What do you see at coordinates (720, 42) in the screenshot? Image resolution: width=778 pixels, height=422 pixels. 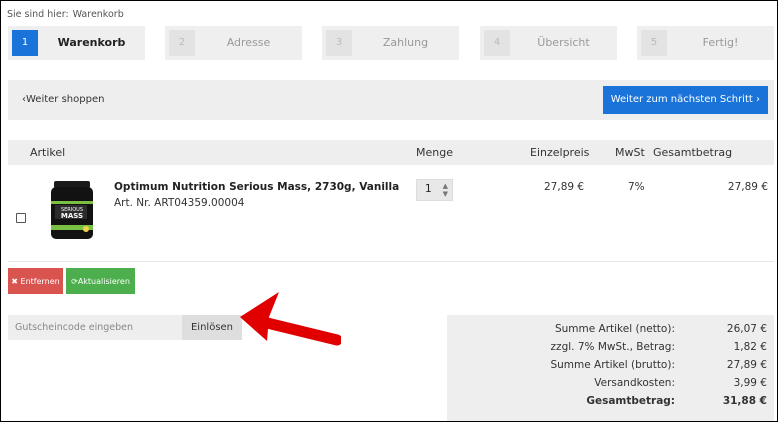 I see `step-label: Fertig!` at bounding box center [720, 42].